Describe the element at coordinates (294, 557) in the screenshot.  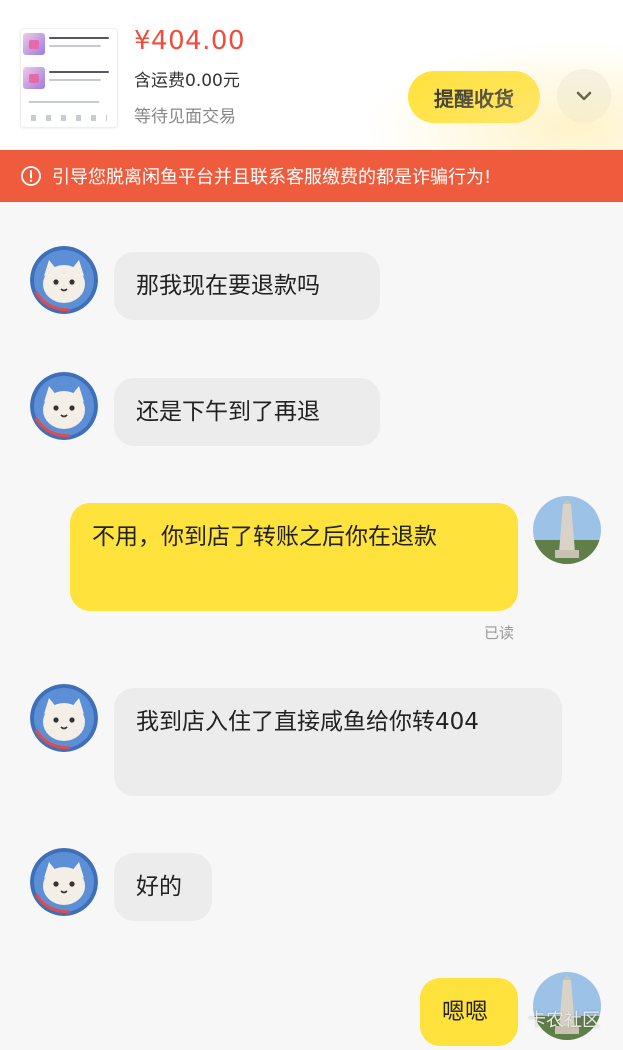
I see `message-bubble-outgoing: 不用，你到店了转账之后你在退款` at that location.